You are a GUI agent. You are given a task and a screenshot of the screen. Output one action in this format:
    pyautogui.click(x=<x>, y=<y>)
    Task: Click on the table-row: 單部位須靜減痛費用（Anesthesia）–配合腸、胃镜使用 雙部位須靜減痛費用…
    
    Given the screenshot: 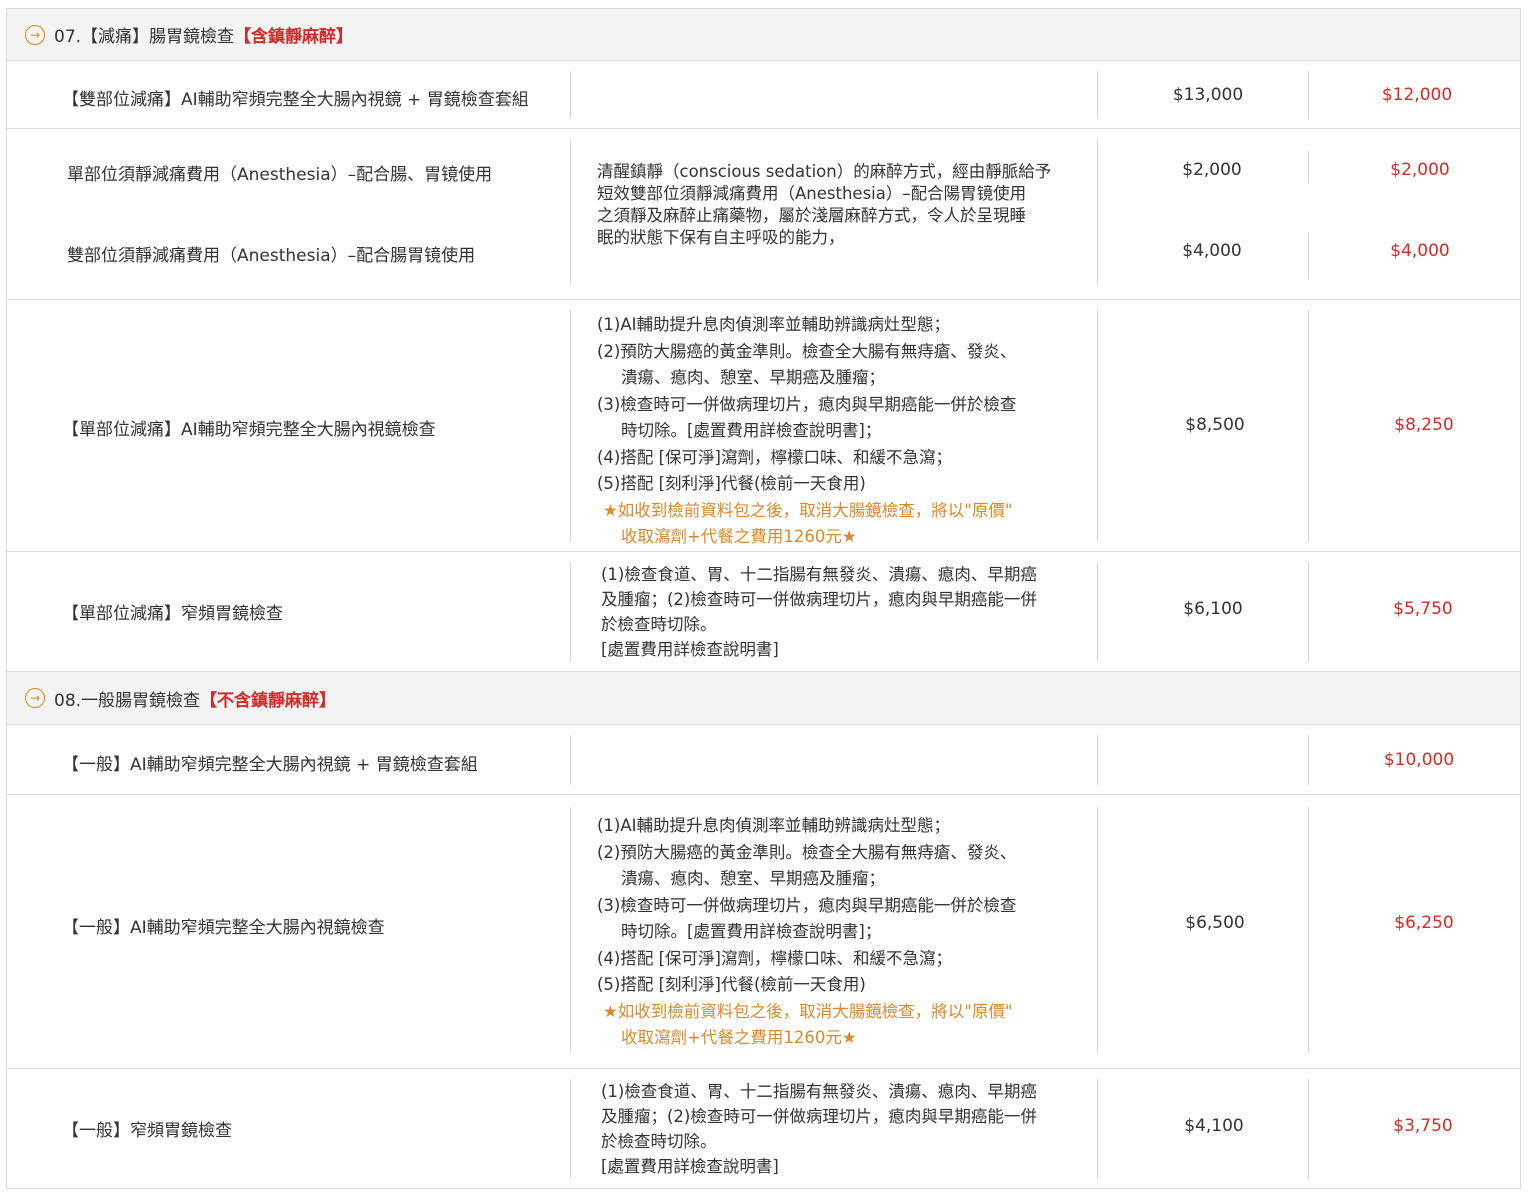 What is the action you would take?
    pyautogui.click(x=763, y=214)
    